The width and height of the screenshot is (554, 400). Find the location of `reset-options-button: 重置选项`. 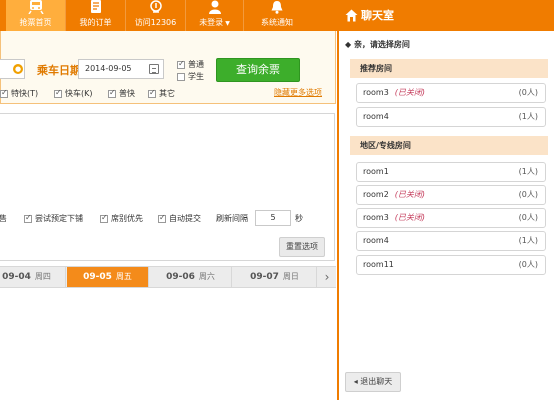

reset-options-button: 重置选项 is located at coordinates (302, 247).